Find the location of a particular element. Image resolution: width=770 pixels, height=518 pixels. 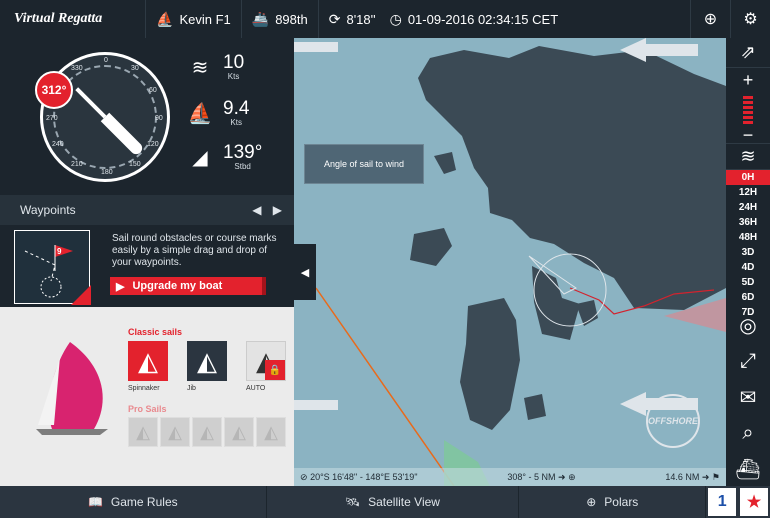

polars-button: ⊕ Polars is located at coordinates (613, 502).